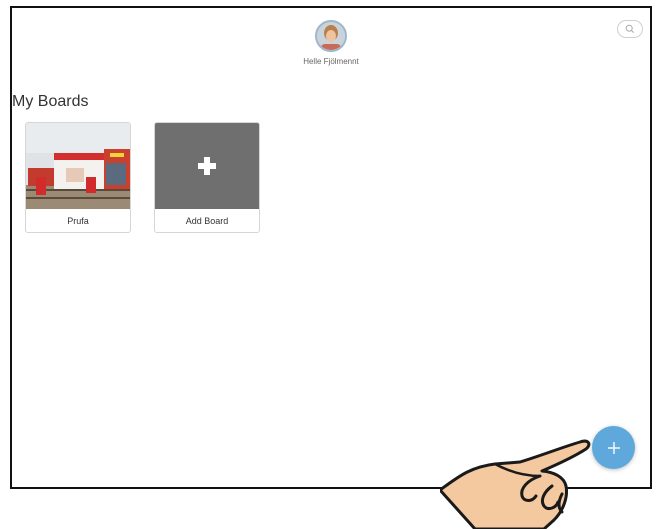  I want to click on section-title: My Boards, so click(50, 101).